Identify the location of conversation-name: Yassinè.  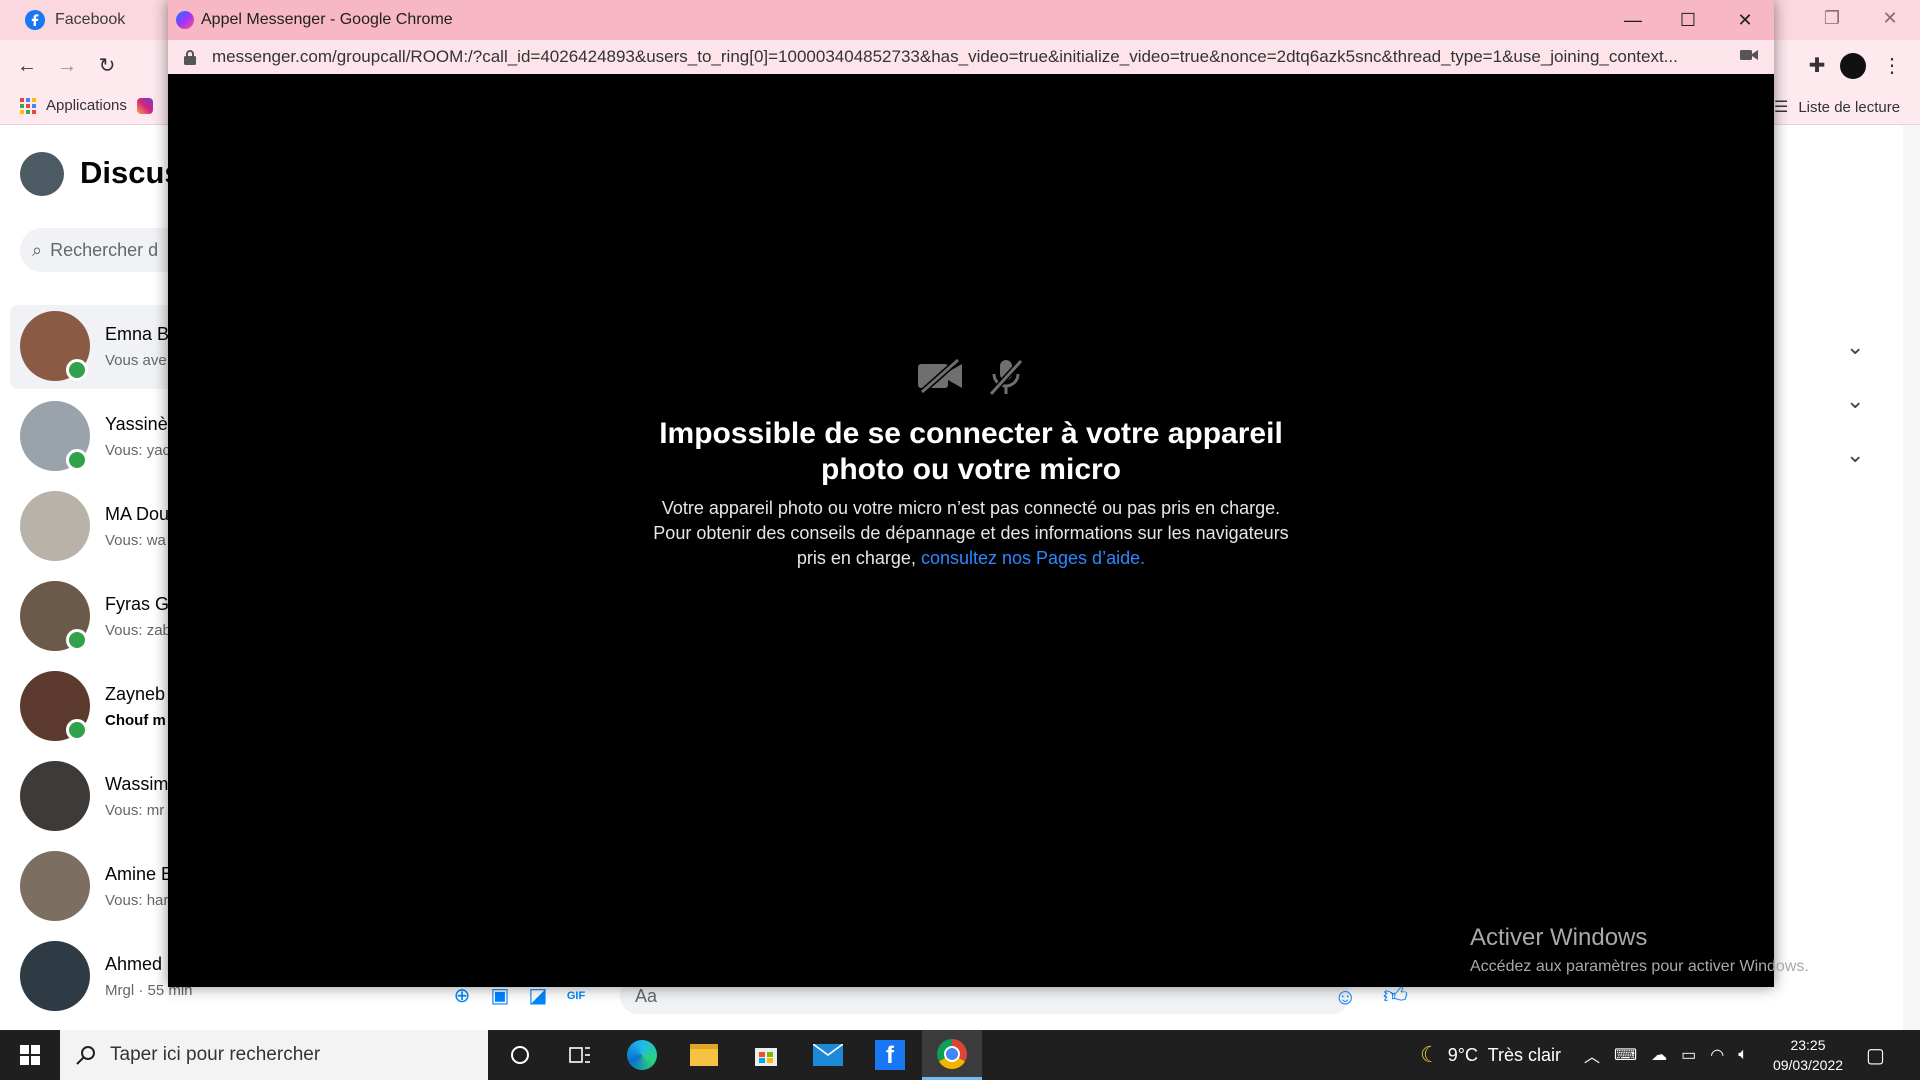
(136, 424).